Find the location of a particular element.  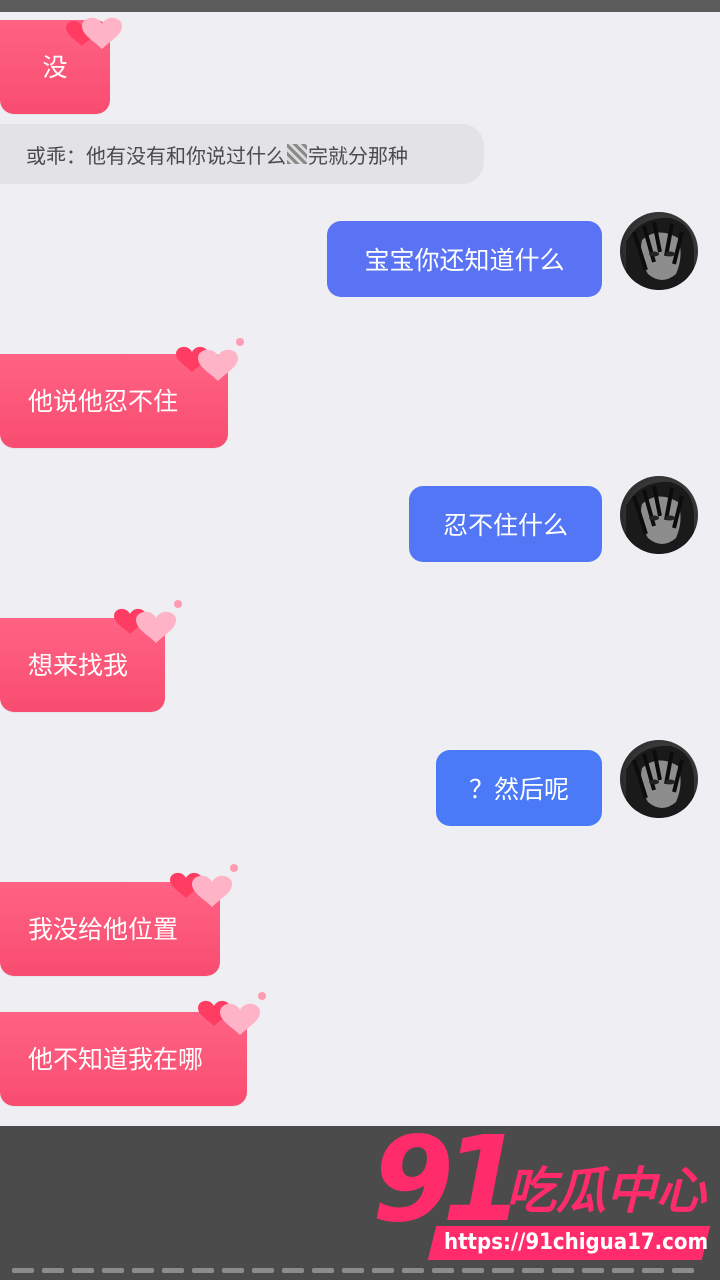

watermark-name: 吃瓜中心 is located at coordinates (606, 1191).